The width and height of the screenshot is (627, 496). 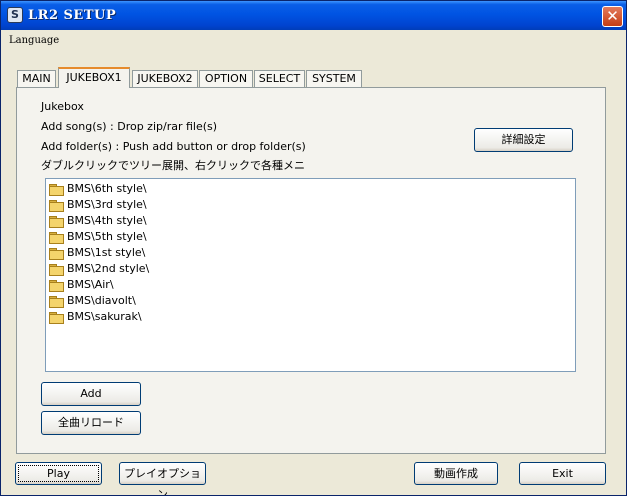 What do you see at coordinates (104, 316) in the screenshot?
I see `tree-item-label: BMS\sakurak\` at bounding box center [104, 316].